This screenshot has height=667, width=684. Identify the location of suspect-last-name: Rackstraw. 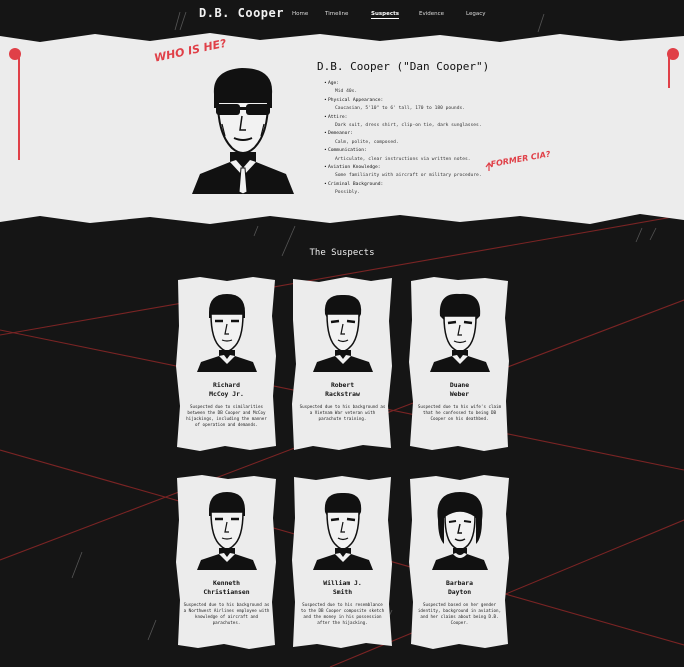
(342, 394).